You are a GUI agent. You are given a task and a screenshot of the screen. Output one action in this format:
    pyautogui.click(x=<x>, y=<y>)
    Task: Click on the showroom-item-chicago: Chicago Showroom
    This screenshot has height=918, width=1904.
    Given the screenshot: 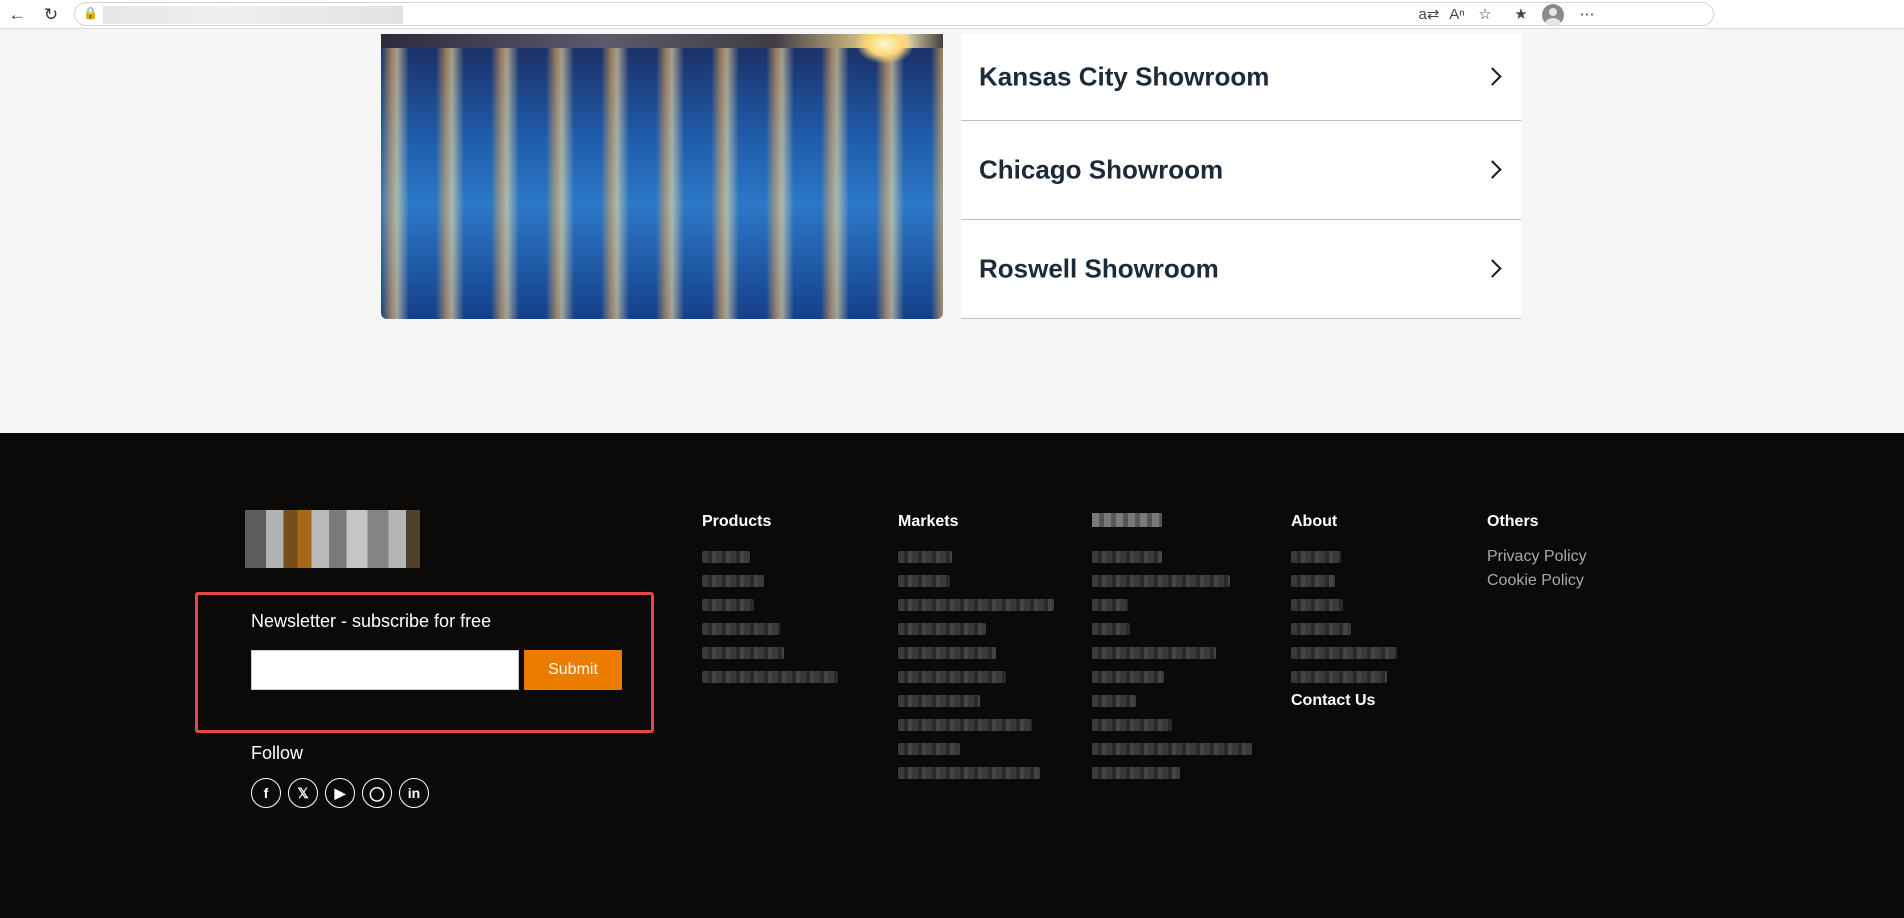 What is the action you would take?
    pyautogui.click(x=1241, y=170)
    